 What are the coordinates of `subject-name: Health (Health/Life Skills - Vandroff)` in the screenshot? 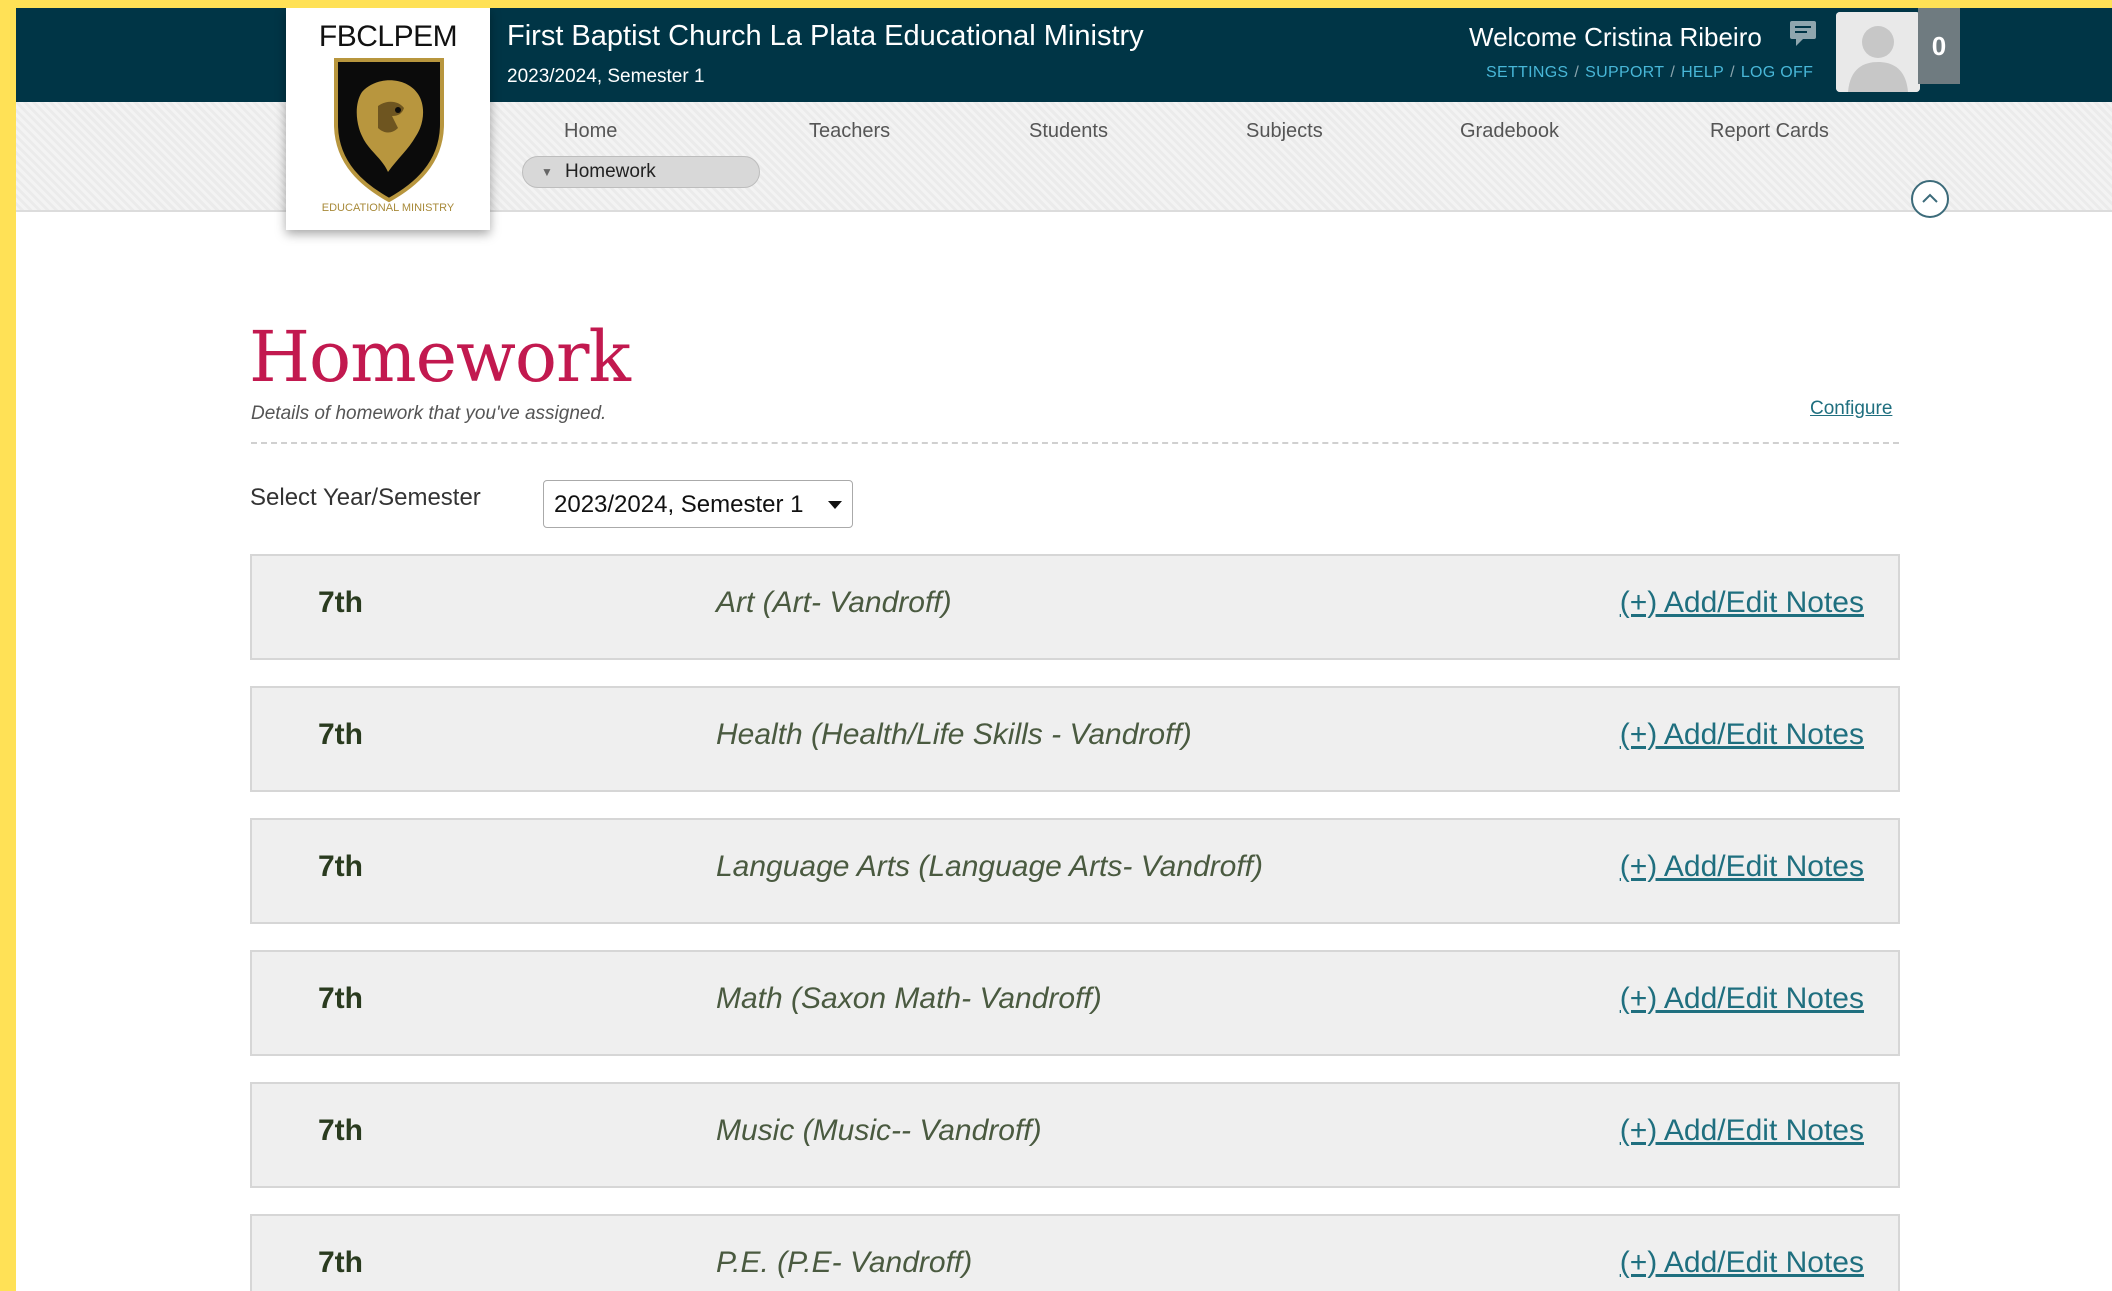 It's located at (954, 734).